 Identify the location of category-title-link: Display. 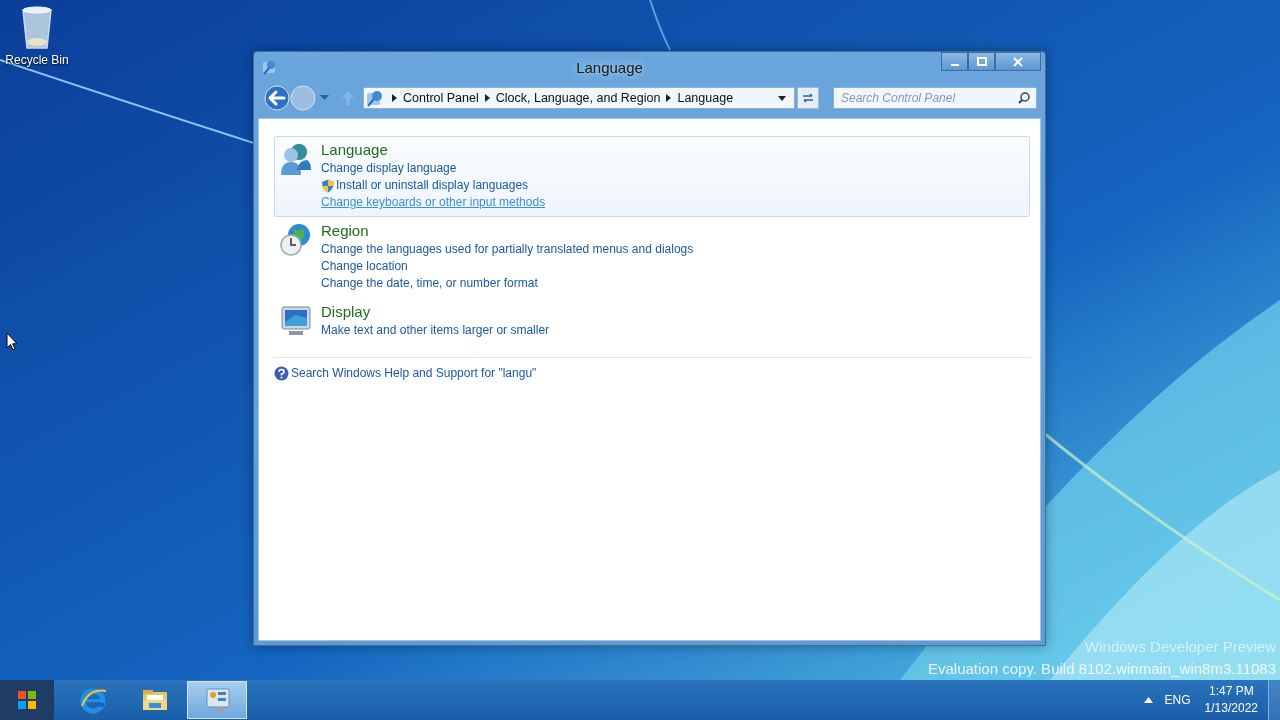
(435, 312).